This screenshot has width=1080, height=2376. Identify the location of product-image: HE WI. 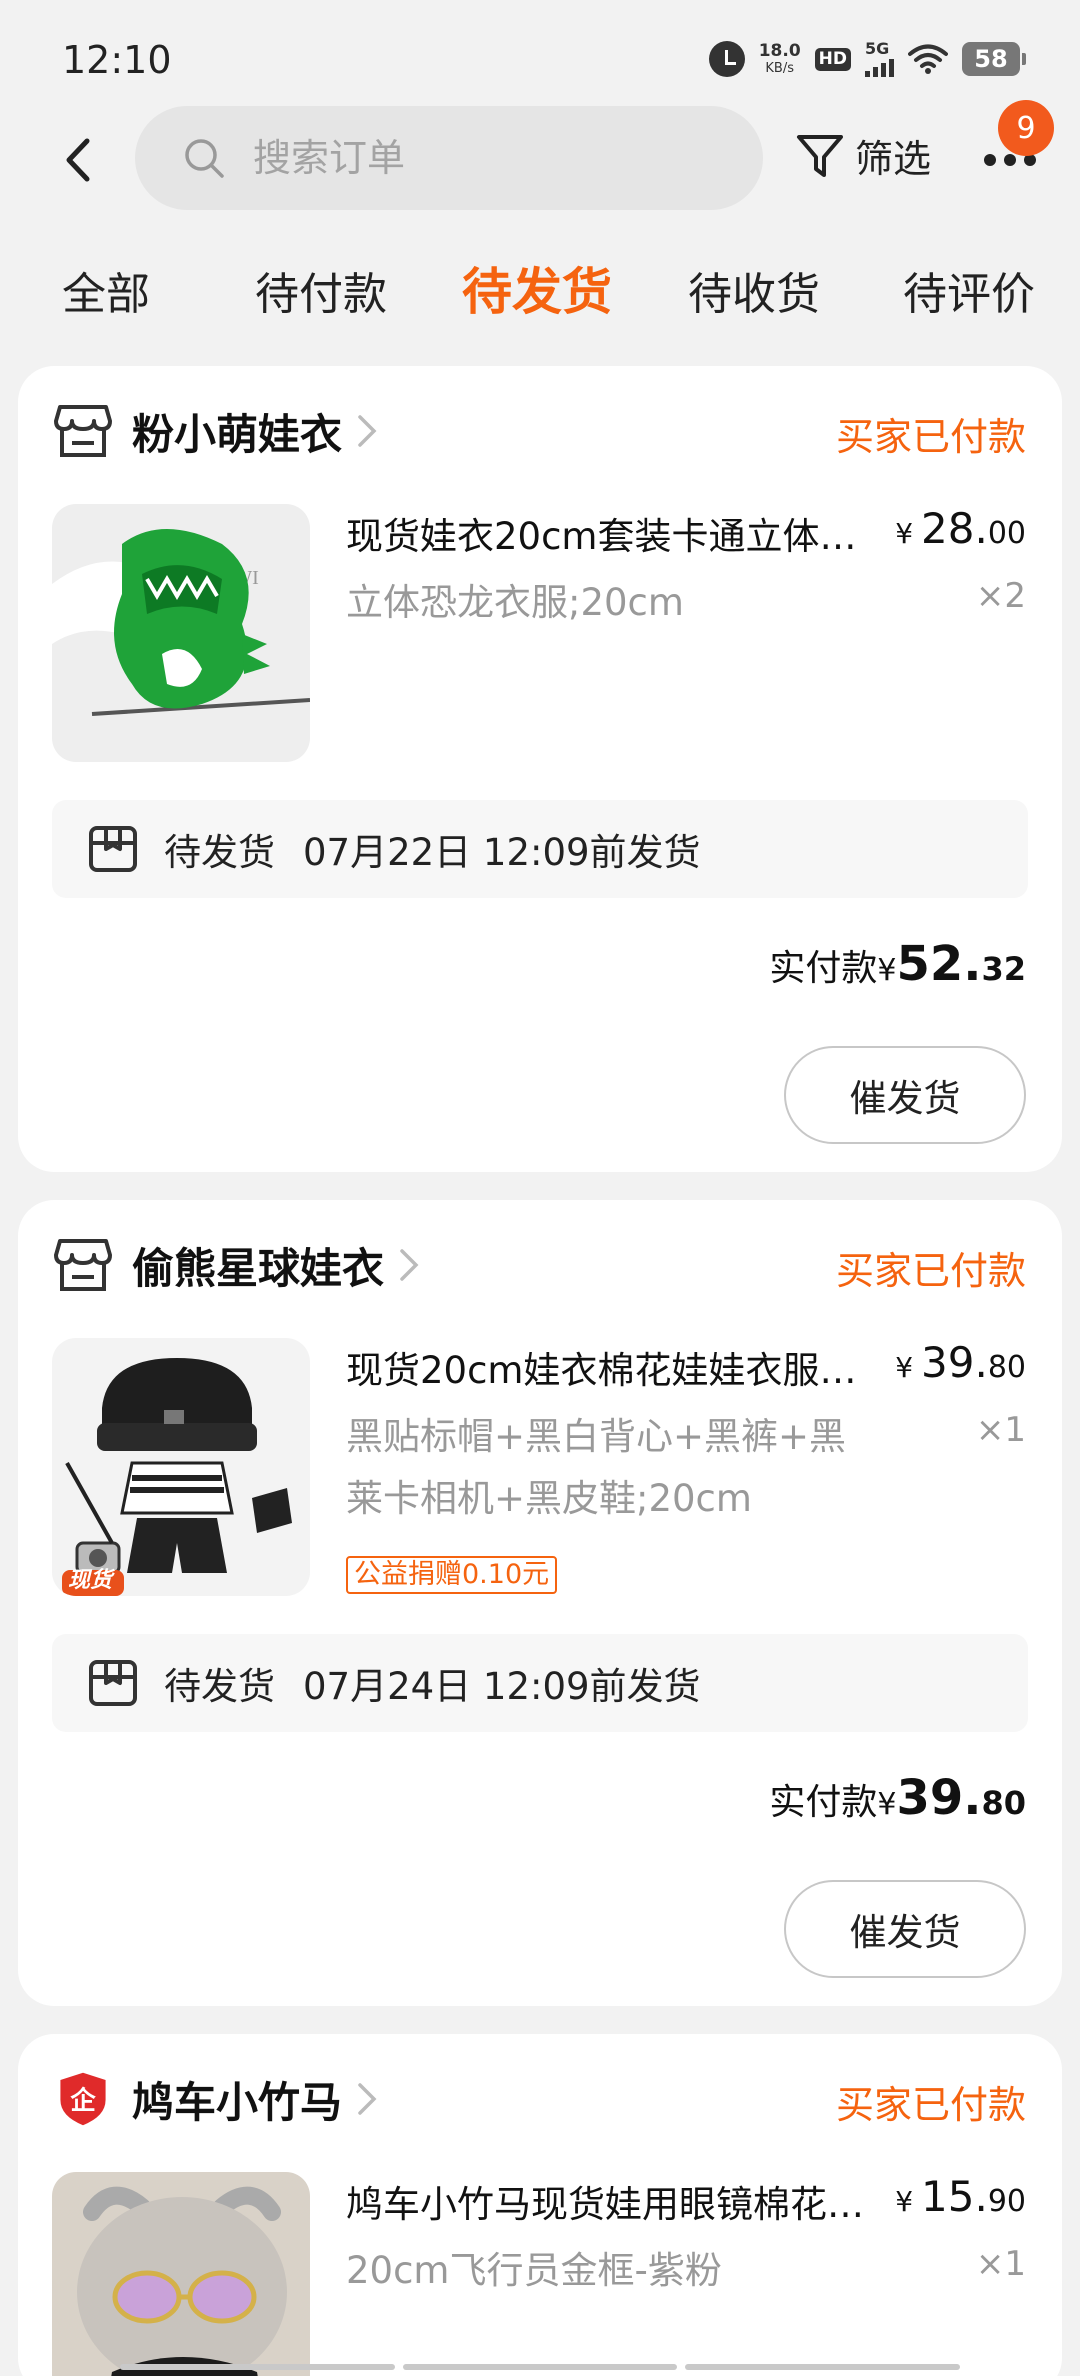
(181, 633).